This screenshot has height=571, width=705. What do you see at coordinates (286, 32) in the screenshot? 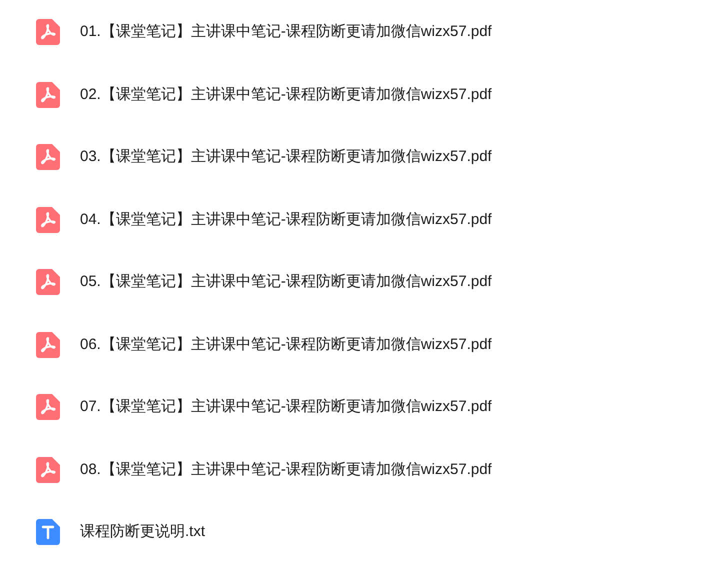
I see `file-name: 01.【课堂笔记】主讲课中笔记-课程防断更请加微信wizx57.pdf` at bounding box center [286, 32].